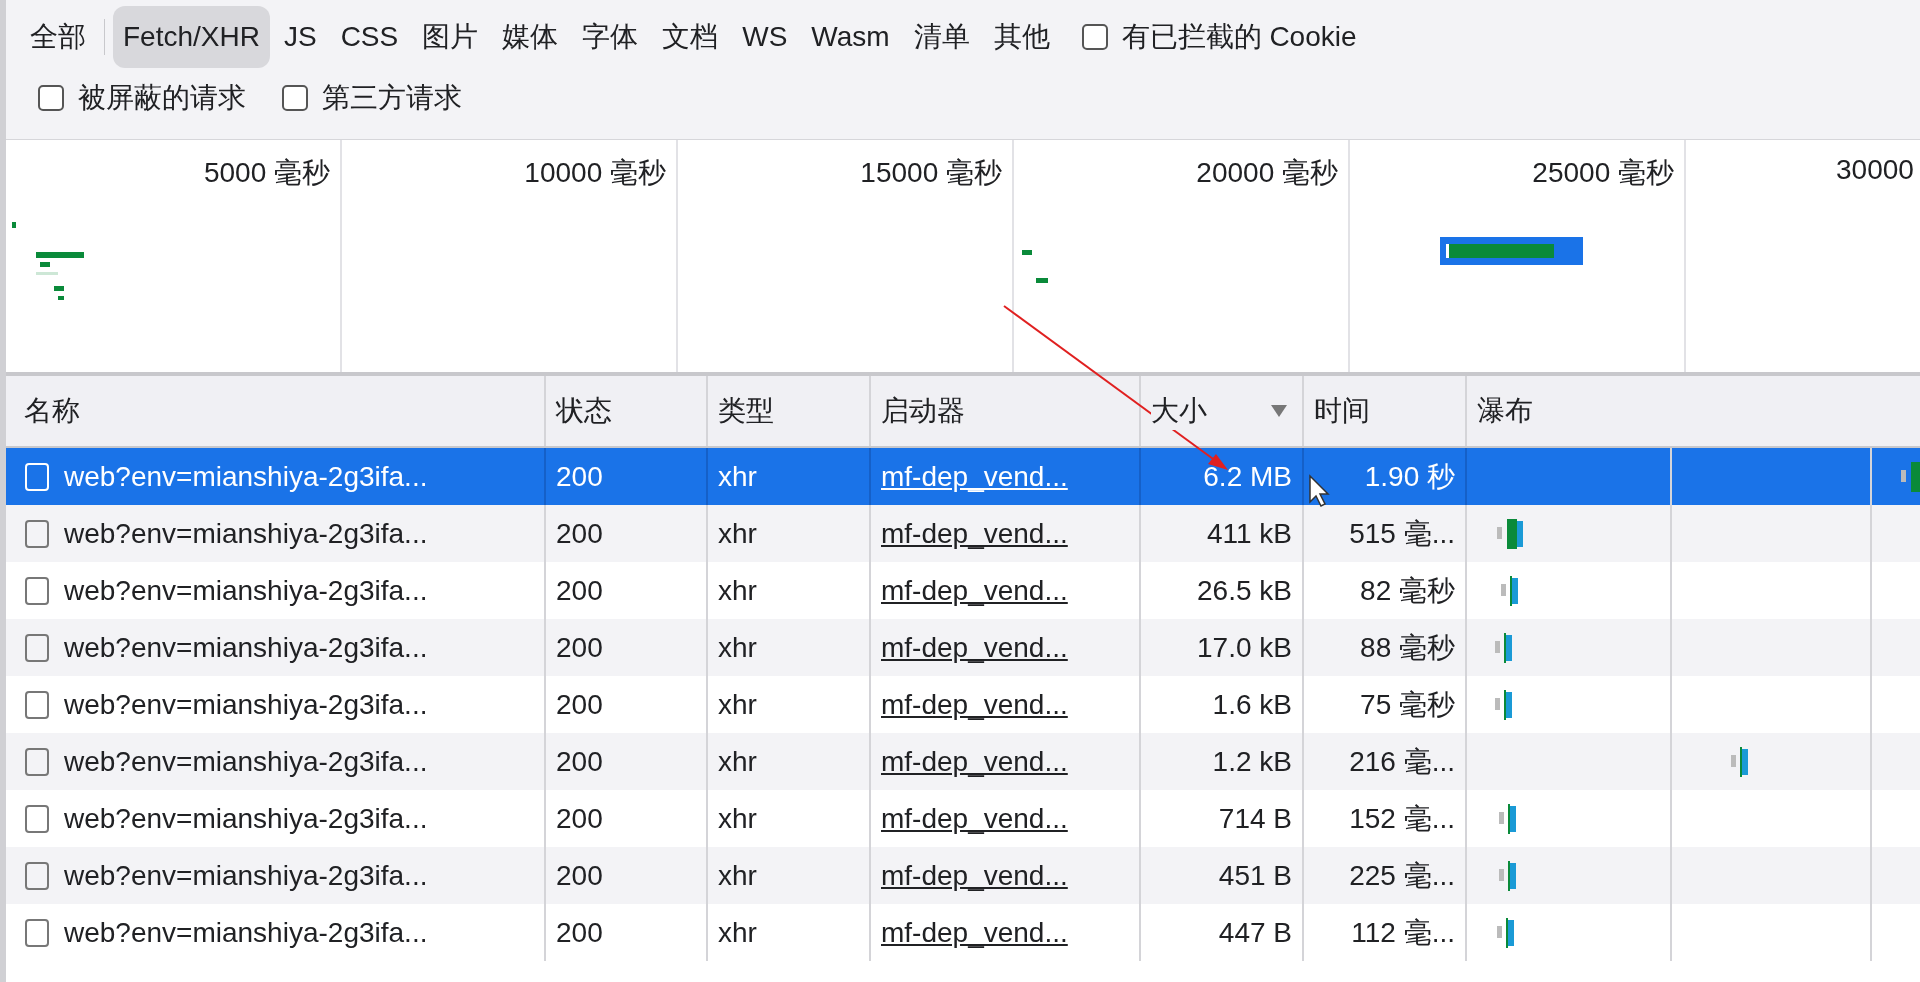  What do you see at coordinates (1247, 476) in the screenshot?
I see `table-cell: 6.2 MB` at bounding box center [1247, 476].